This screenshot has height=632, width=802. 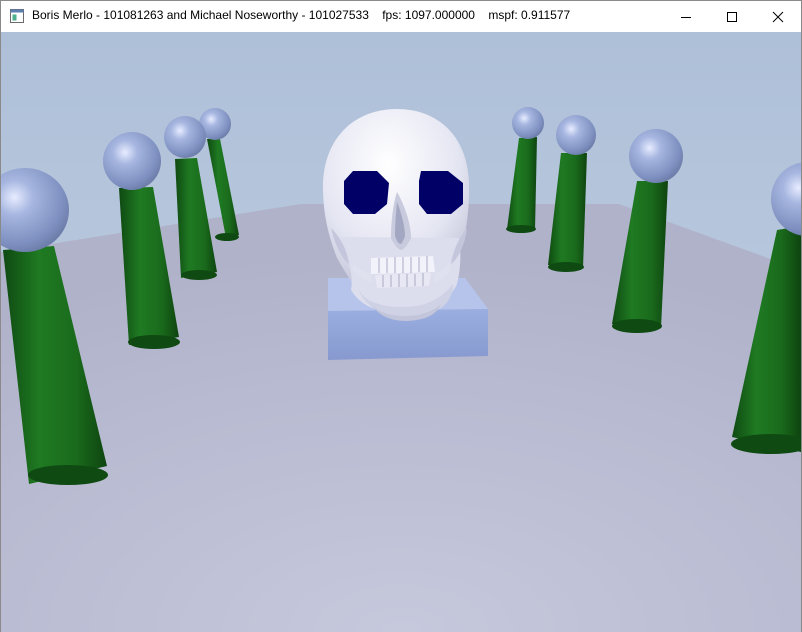 What do you see at coordinates (17, 16) in the screenshot?
I see `application-window-icon` at bounding box center [17, 16].